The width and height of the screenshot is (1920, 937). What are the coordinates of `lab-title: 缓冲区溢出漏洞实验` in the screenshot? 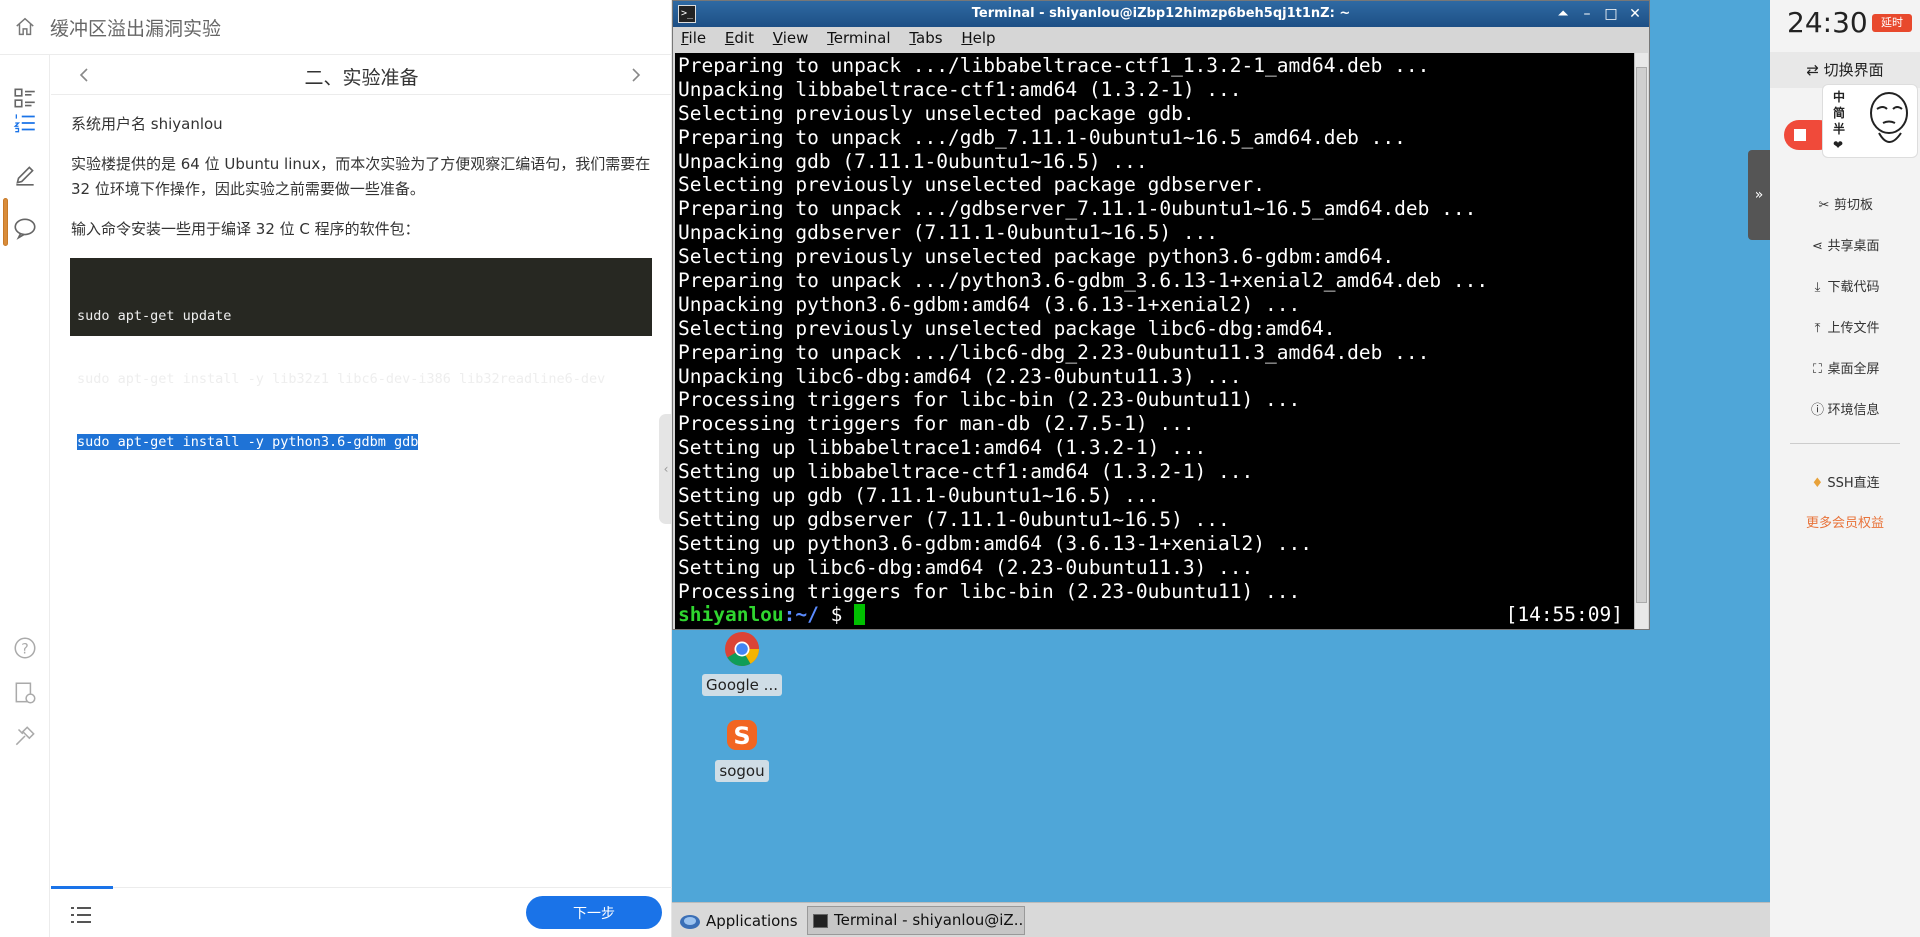 It's located at (136, 29).